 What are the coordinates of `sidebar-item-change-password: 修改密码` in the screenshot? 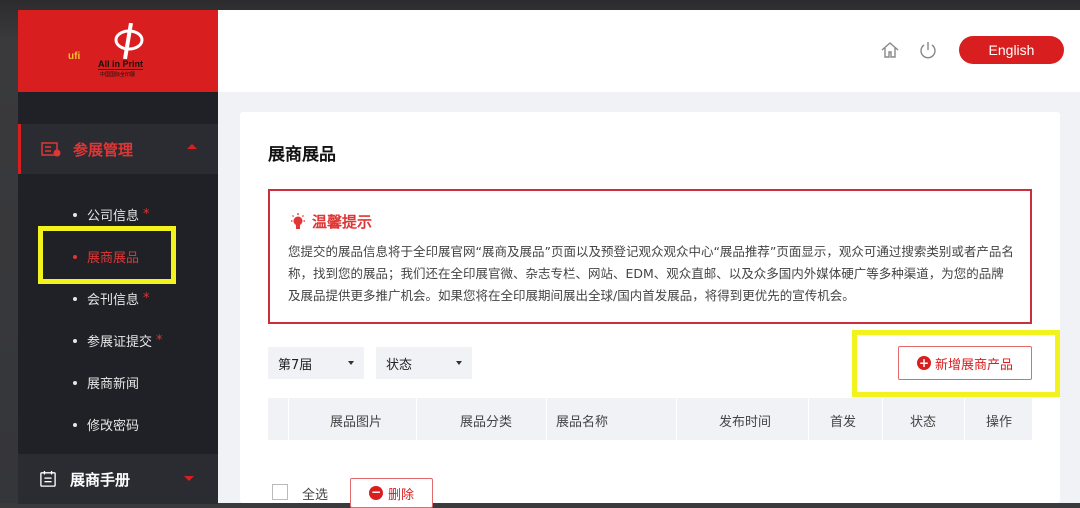 It's located at (106, 424).